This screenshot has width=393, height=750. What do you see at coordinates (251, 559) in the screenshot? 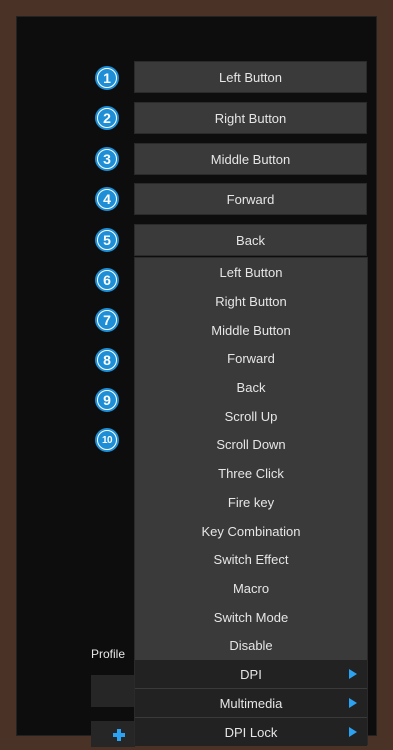
I see `menu-item-switch-effect: Switch Effect` at bounding box center [251, 559].